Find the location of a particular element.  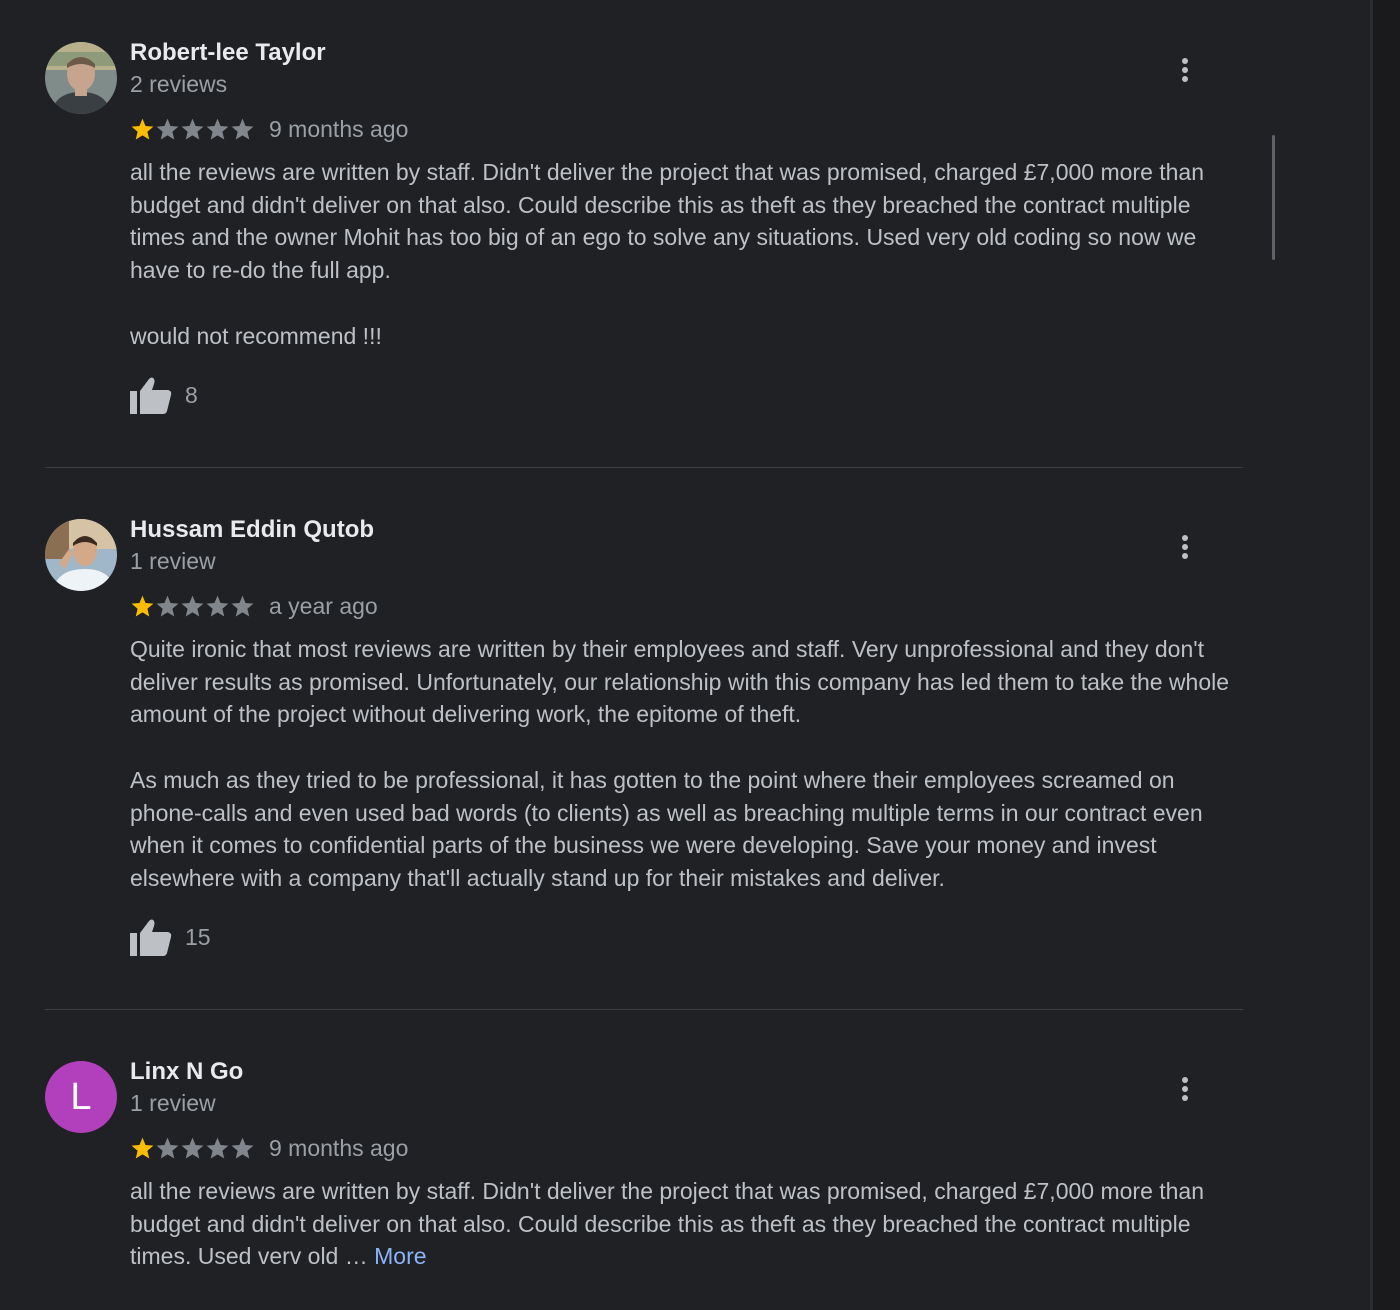

page-scrollbar is located at coordinates (1371, 655).